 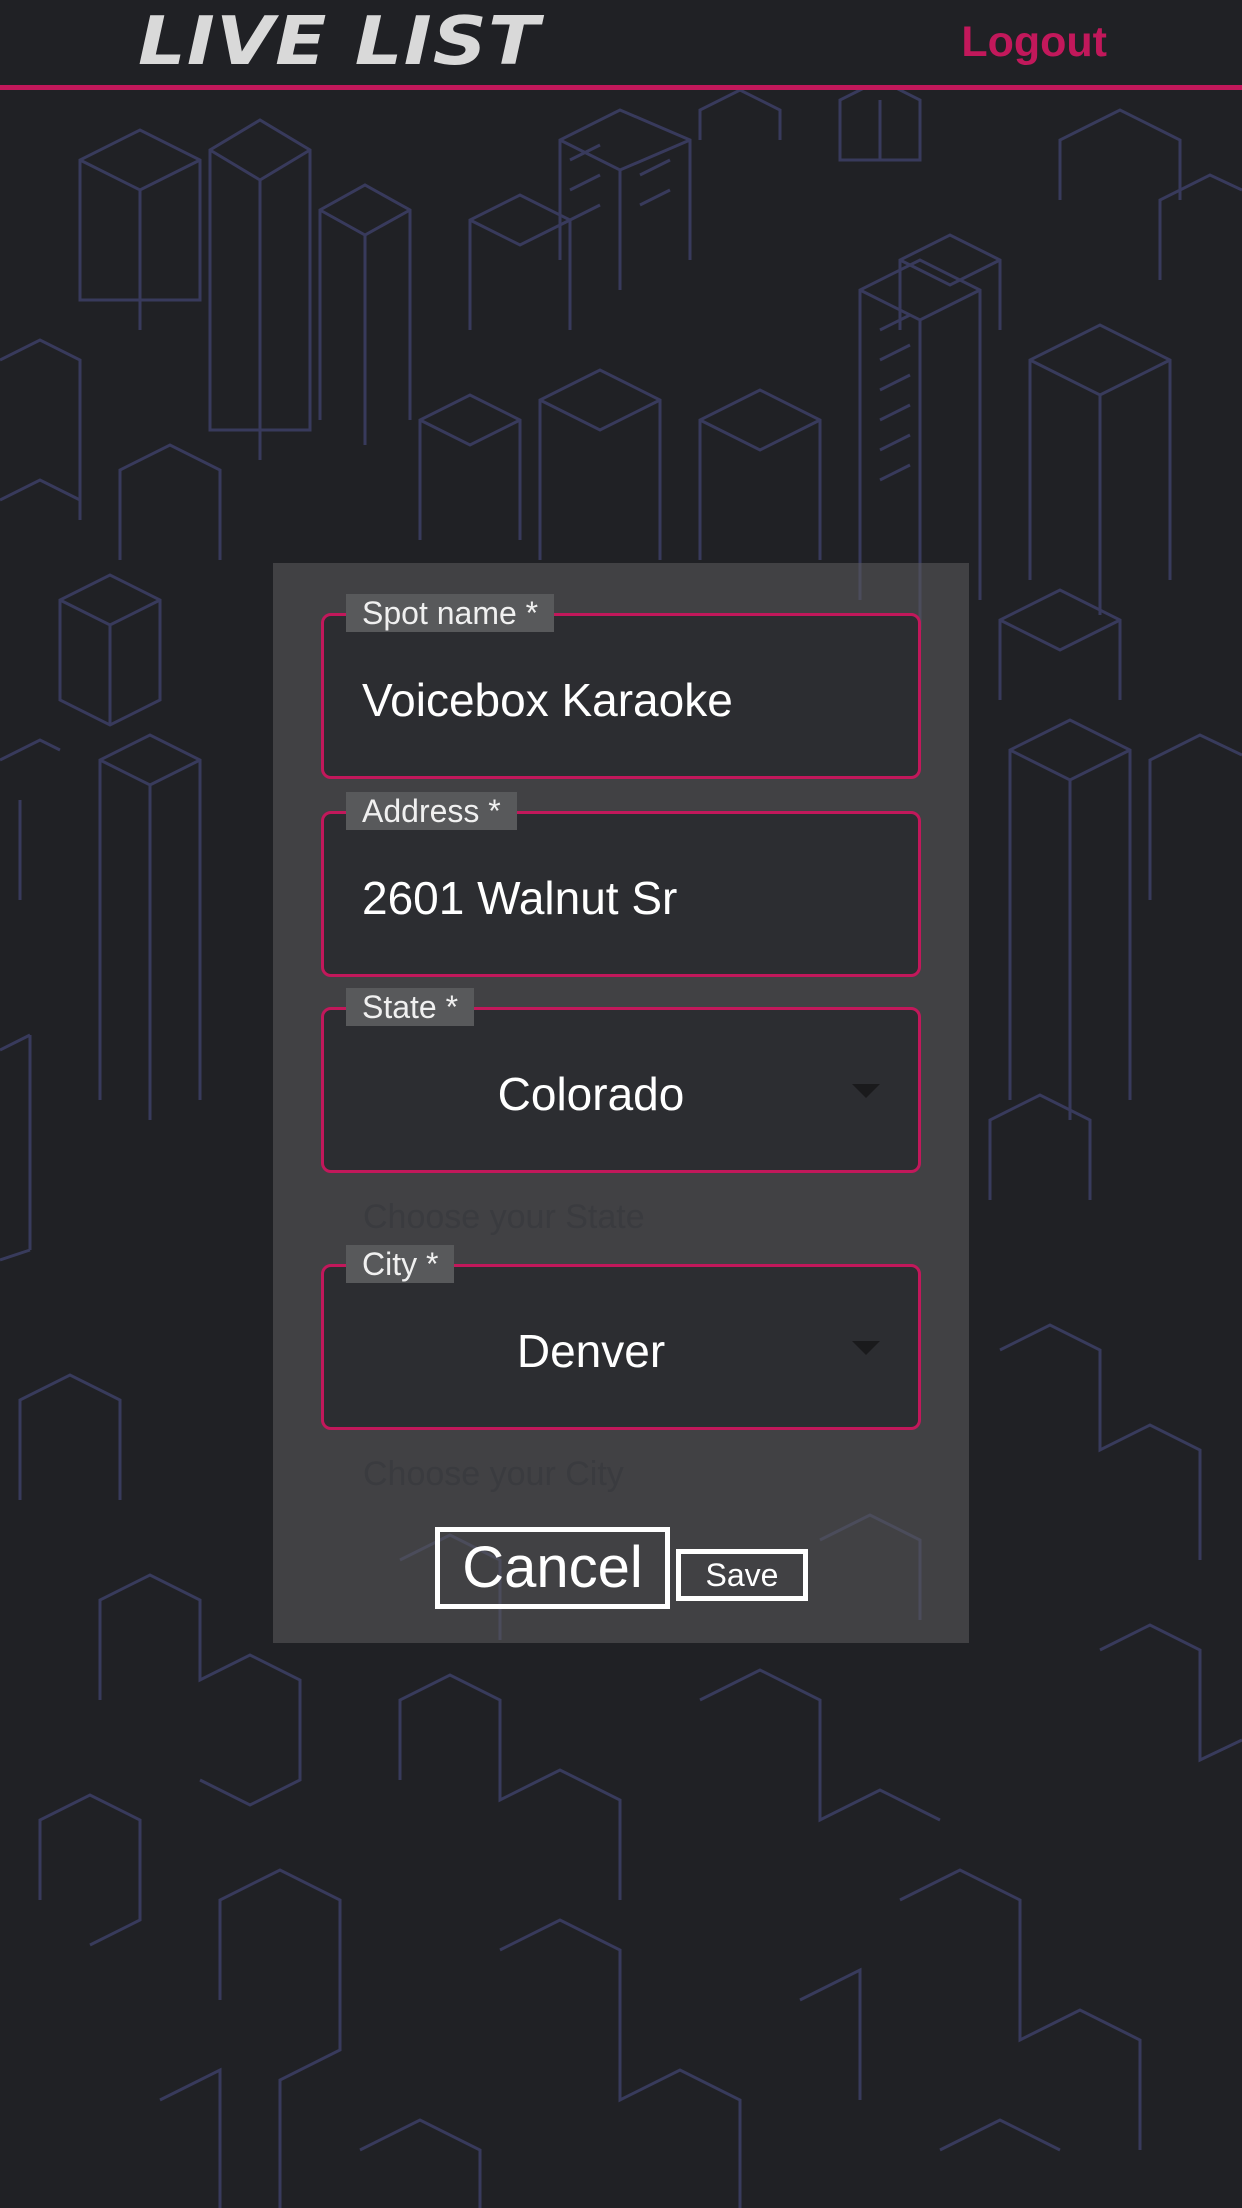 I want to click on top-app-bar: LIVE LIST Logout, so click(x=621, y=45).